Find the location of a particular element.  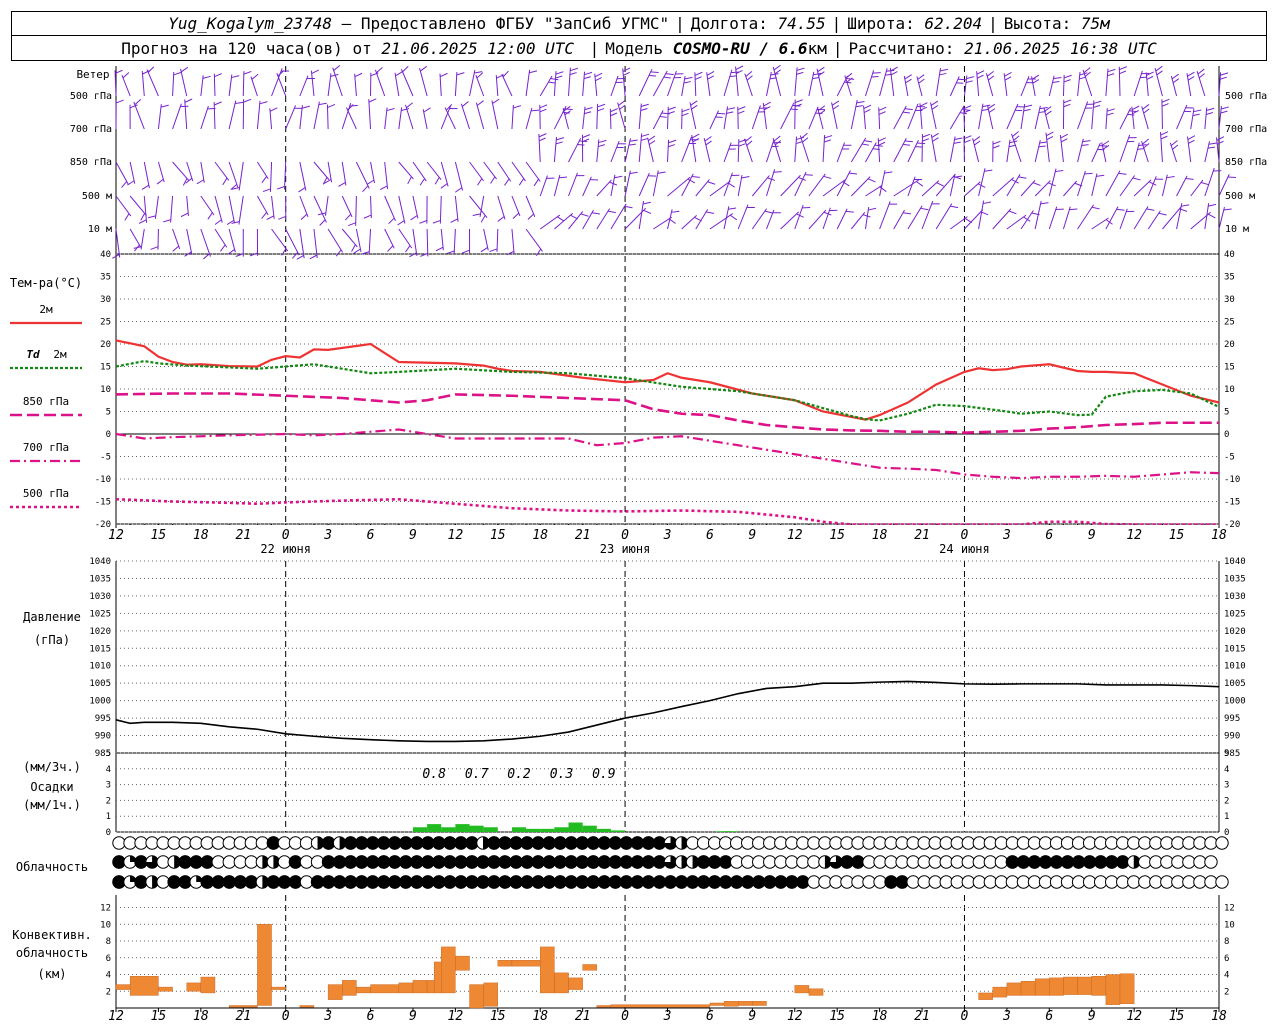

temp-tick-left: 25 is located at coordinates (105, 323).